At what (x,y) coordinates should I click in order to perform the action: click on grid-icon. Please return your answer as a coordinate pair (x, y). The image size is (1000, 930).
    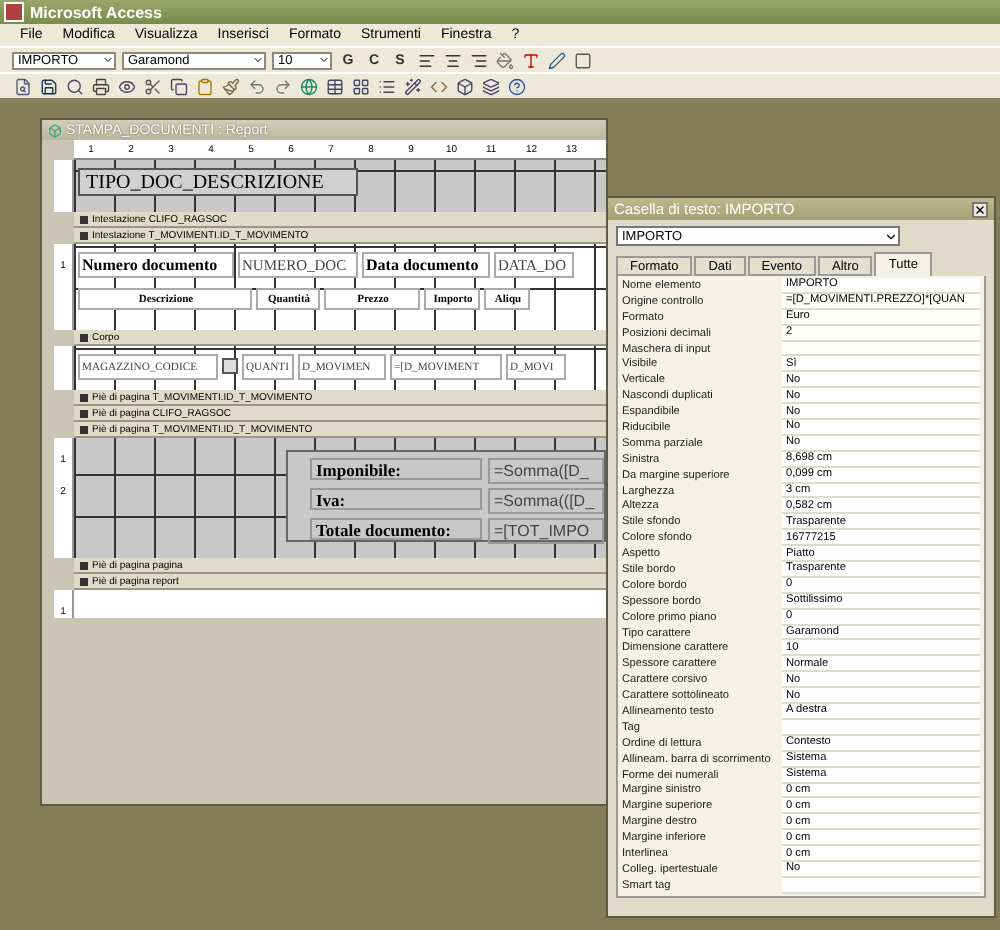
    Looking at the image, I should click on (360, 86).